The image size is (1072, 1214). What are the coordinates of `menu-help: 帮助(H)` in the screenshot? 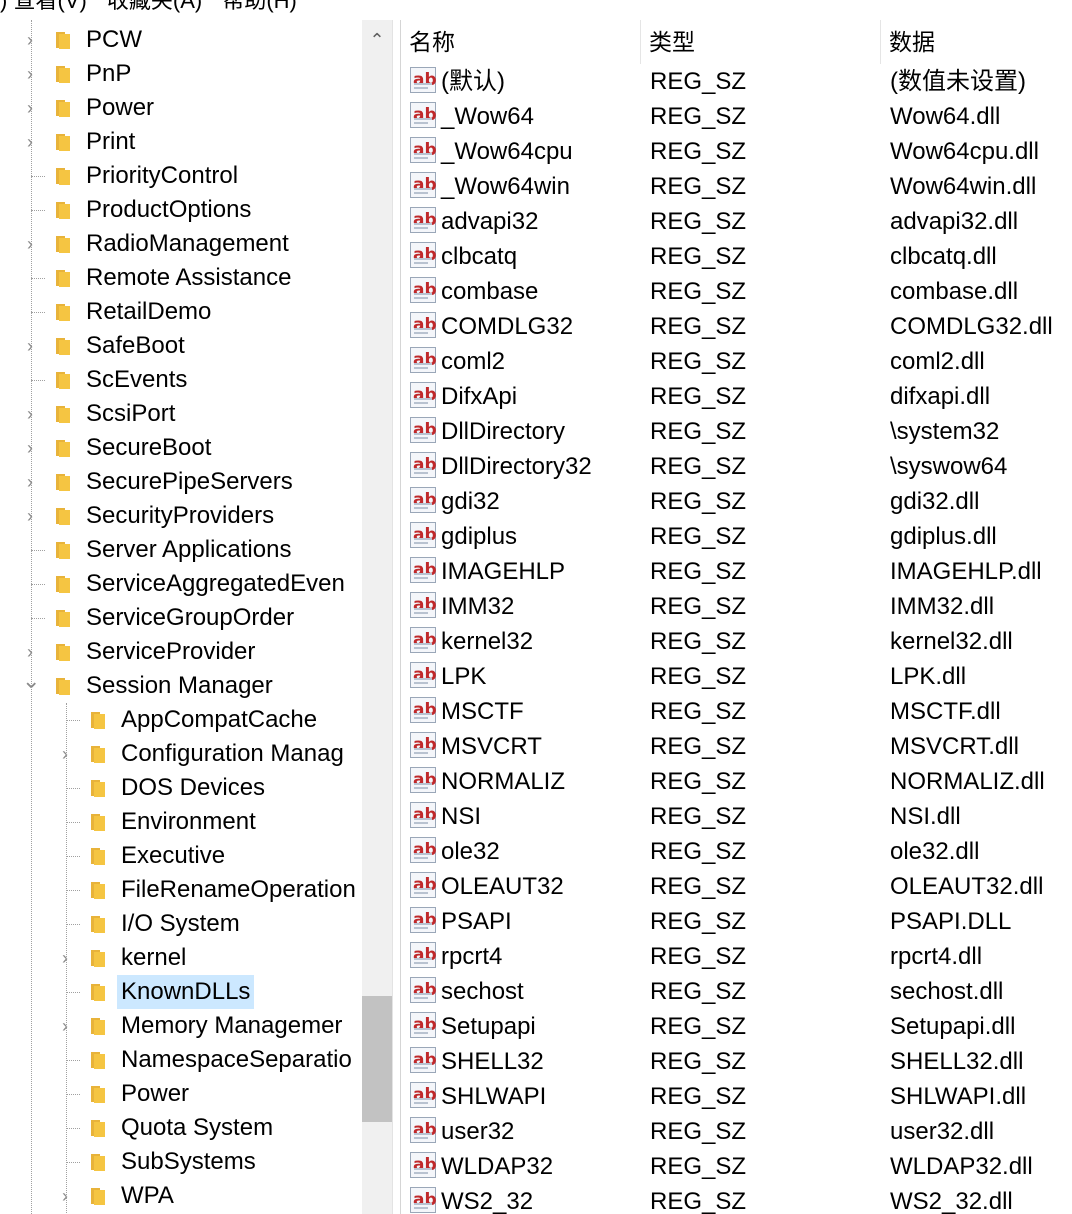 It's located at (259, 6).